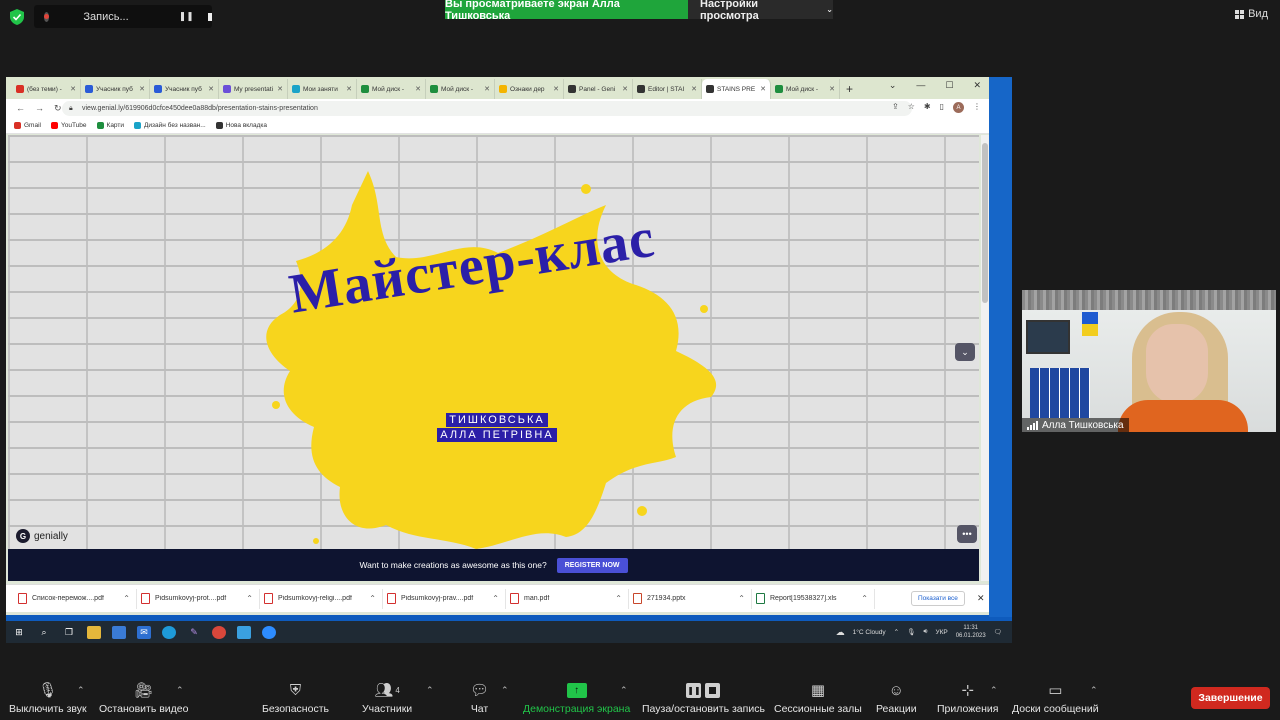 The image size is (1280, 720). I want to click on close-window-icon: ✕, so click(977, 85).